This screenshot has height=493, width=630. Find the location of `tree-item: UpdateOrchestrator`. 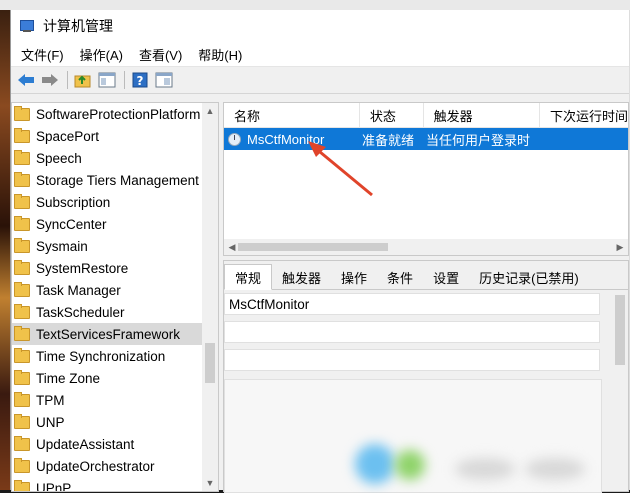

tree-item: UpdateOrchestrator is located at coordinates (107, 466).